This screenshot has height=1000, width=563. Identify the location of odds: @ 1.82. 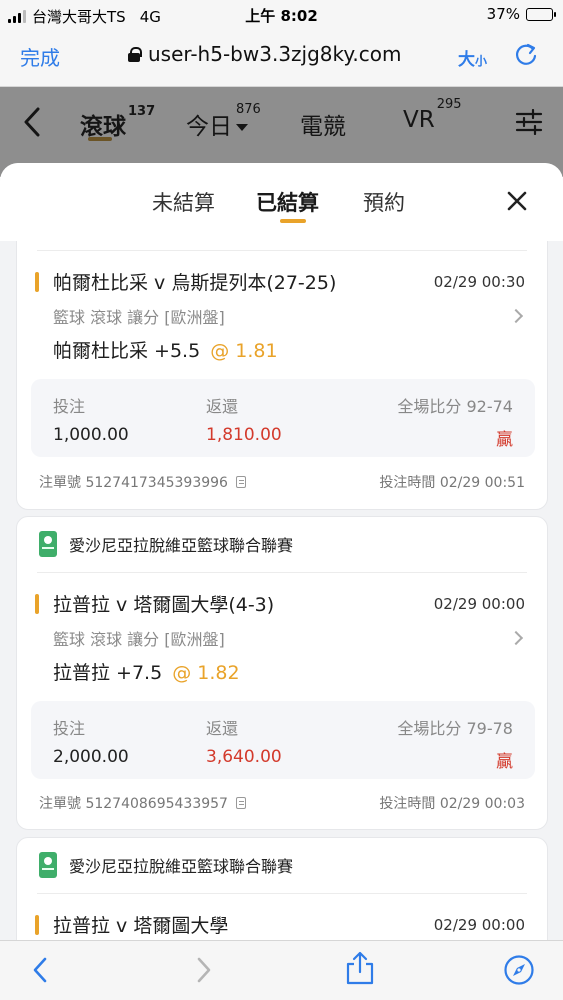
(206, 673).